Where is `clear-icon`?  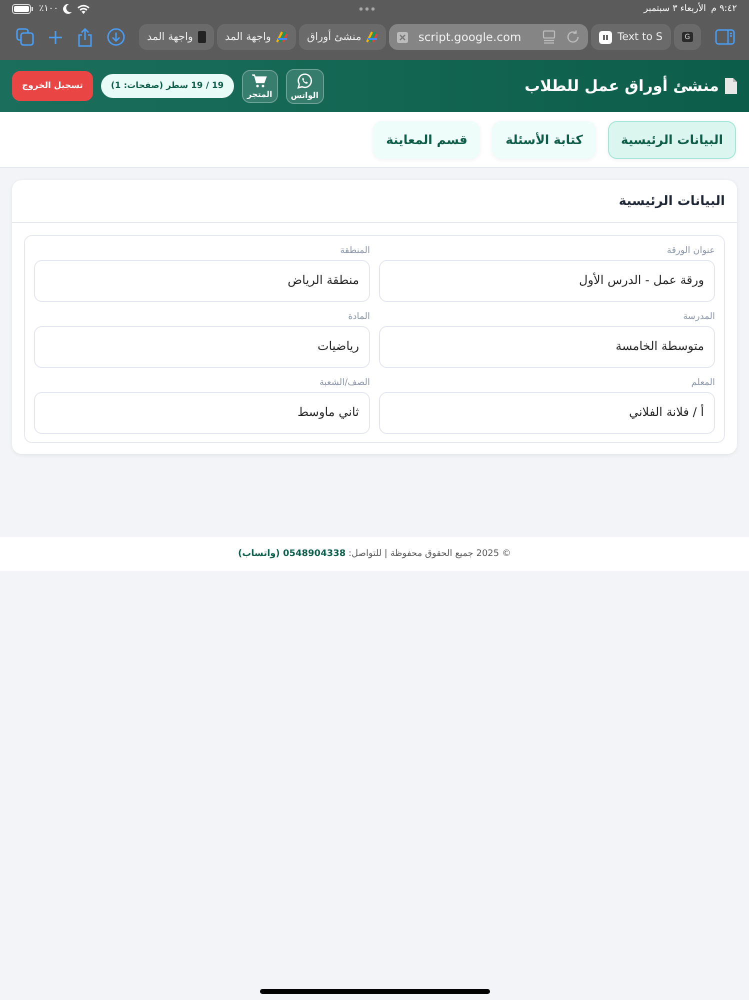 clear-icon is located at coordinates (402, 37).